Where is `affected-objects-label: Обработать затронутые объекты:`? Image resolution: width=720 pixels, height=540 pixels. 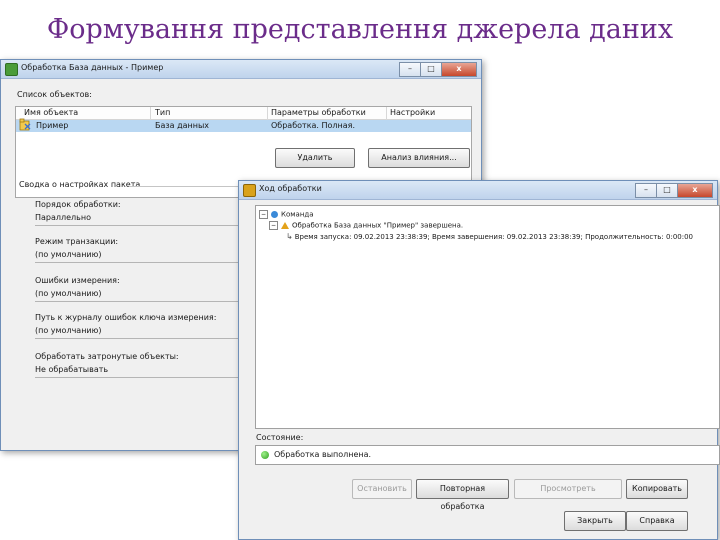
affected-objects-label: Обработать затронутые объекты: is located at coordinates (107, 356).